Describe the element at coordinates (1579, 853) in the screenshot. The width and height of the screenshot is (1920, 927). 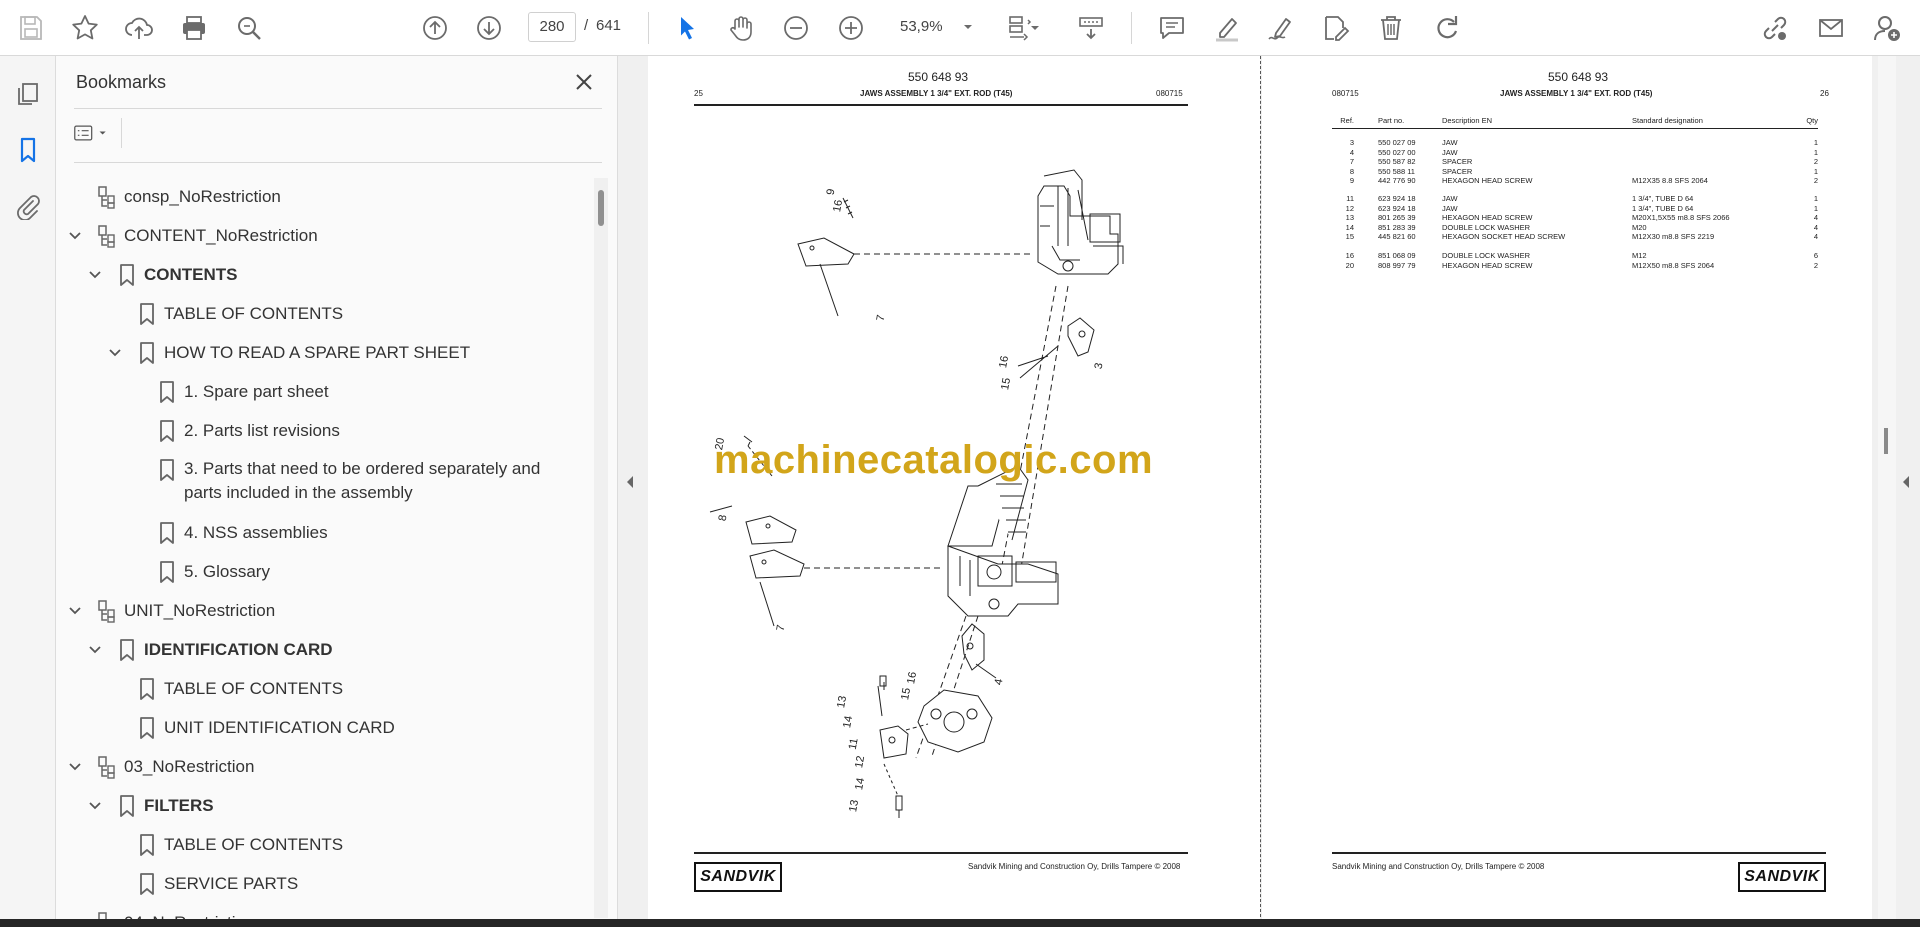
I see `footer-rule` at that location.